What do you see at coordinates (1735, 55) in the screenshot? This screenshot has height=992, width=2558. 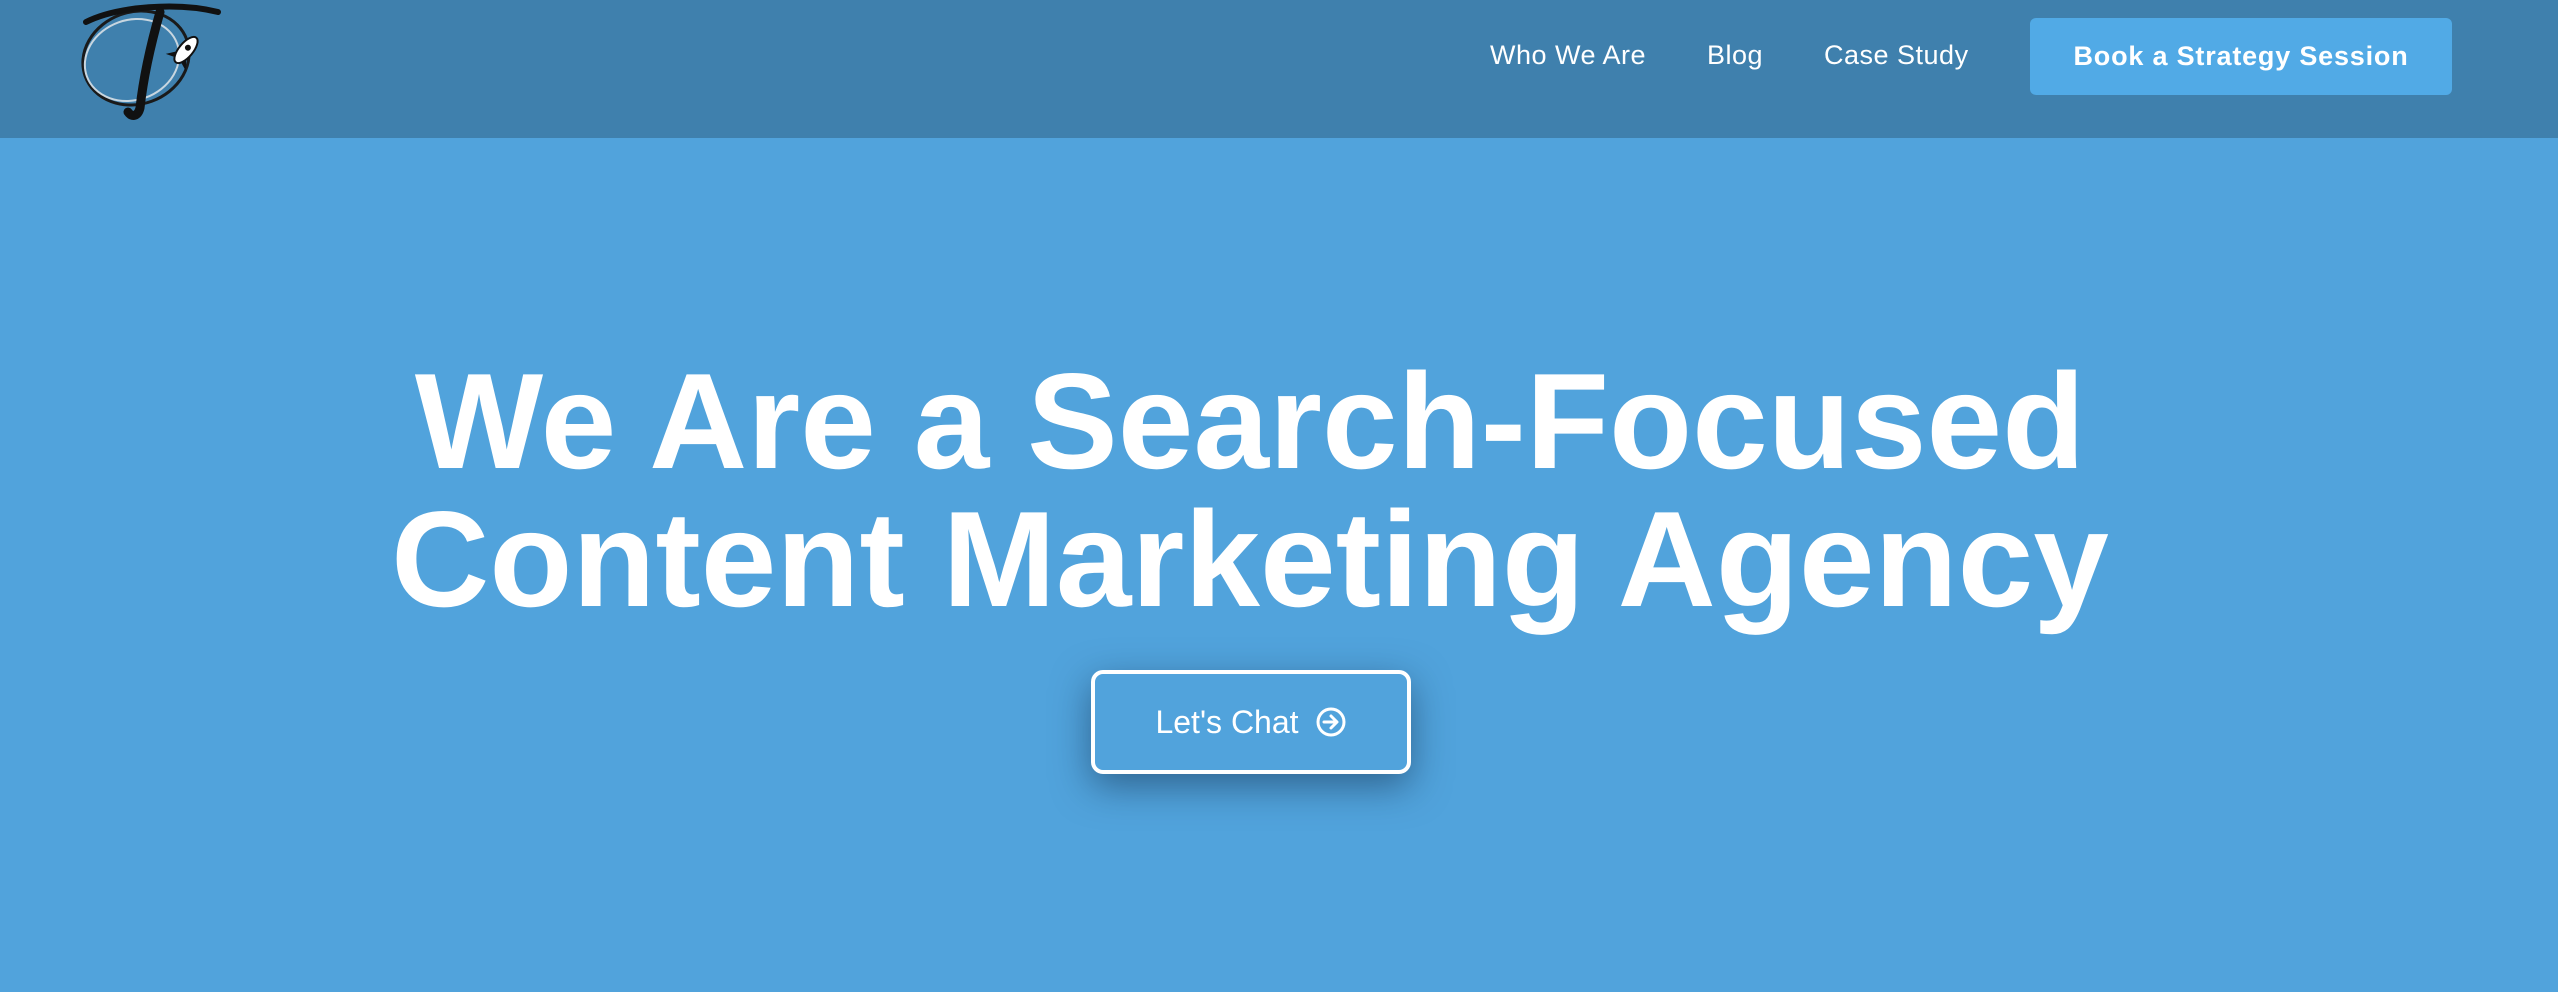 I see `nav-link-blog: Blog` at bounding box center [1735, 55].